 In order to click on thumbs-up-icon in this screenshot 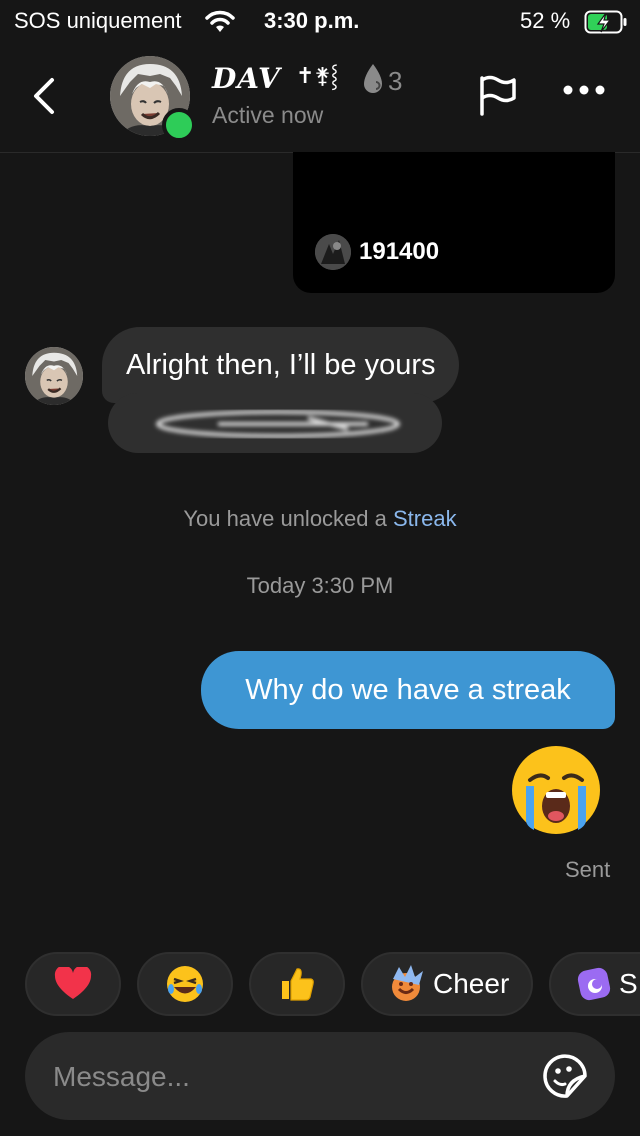, I will do `click(298, 984)`.